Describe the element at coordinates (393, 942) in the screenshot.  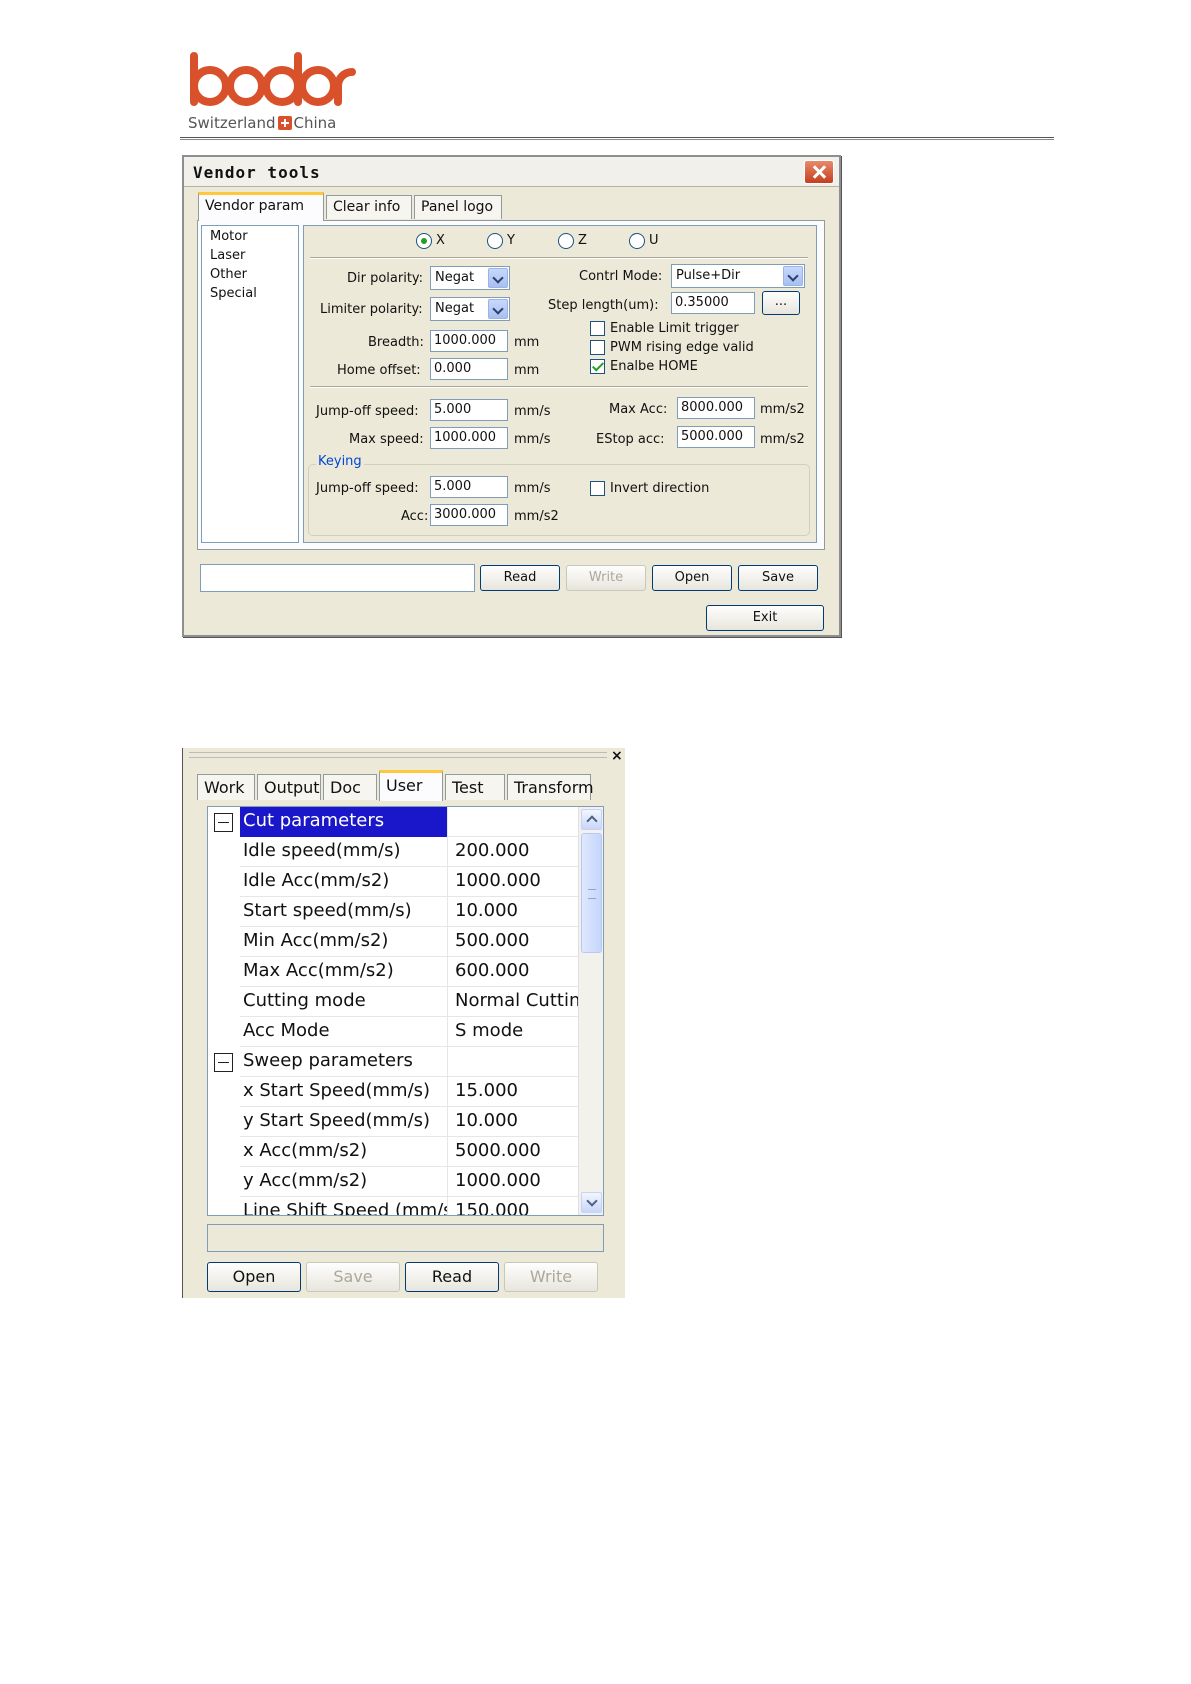
I see `table-row: Min Acc(mm/s2) 500.000` at that location.